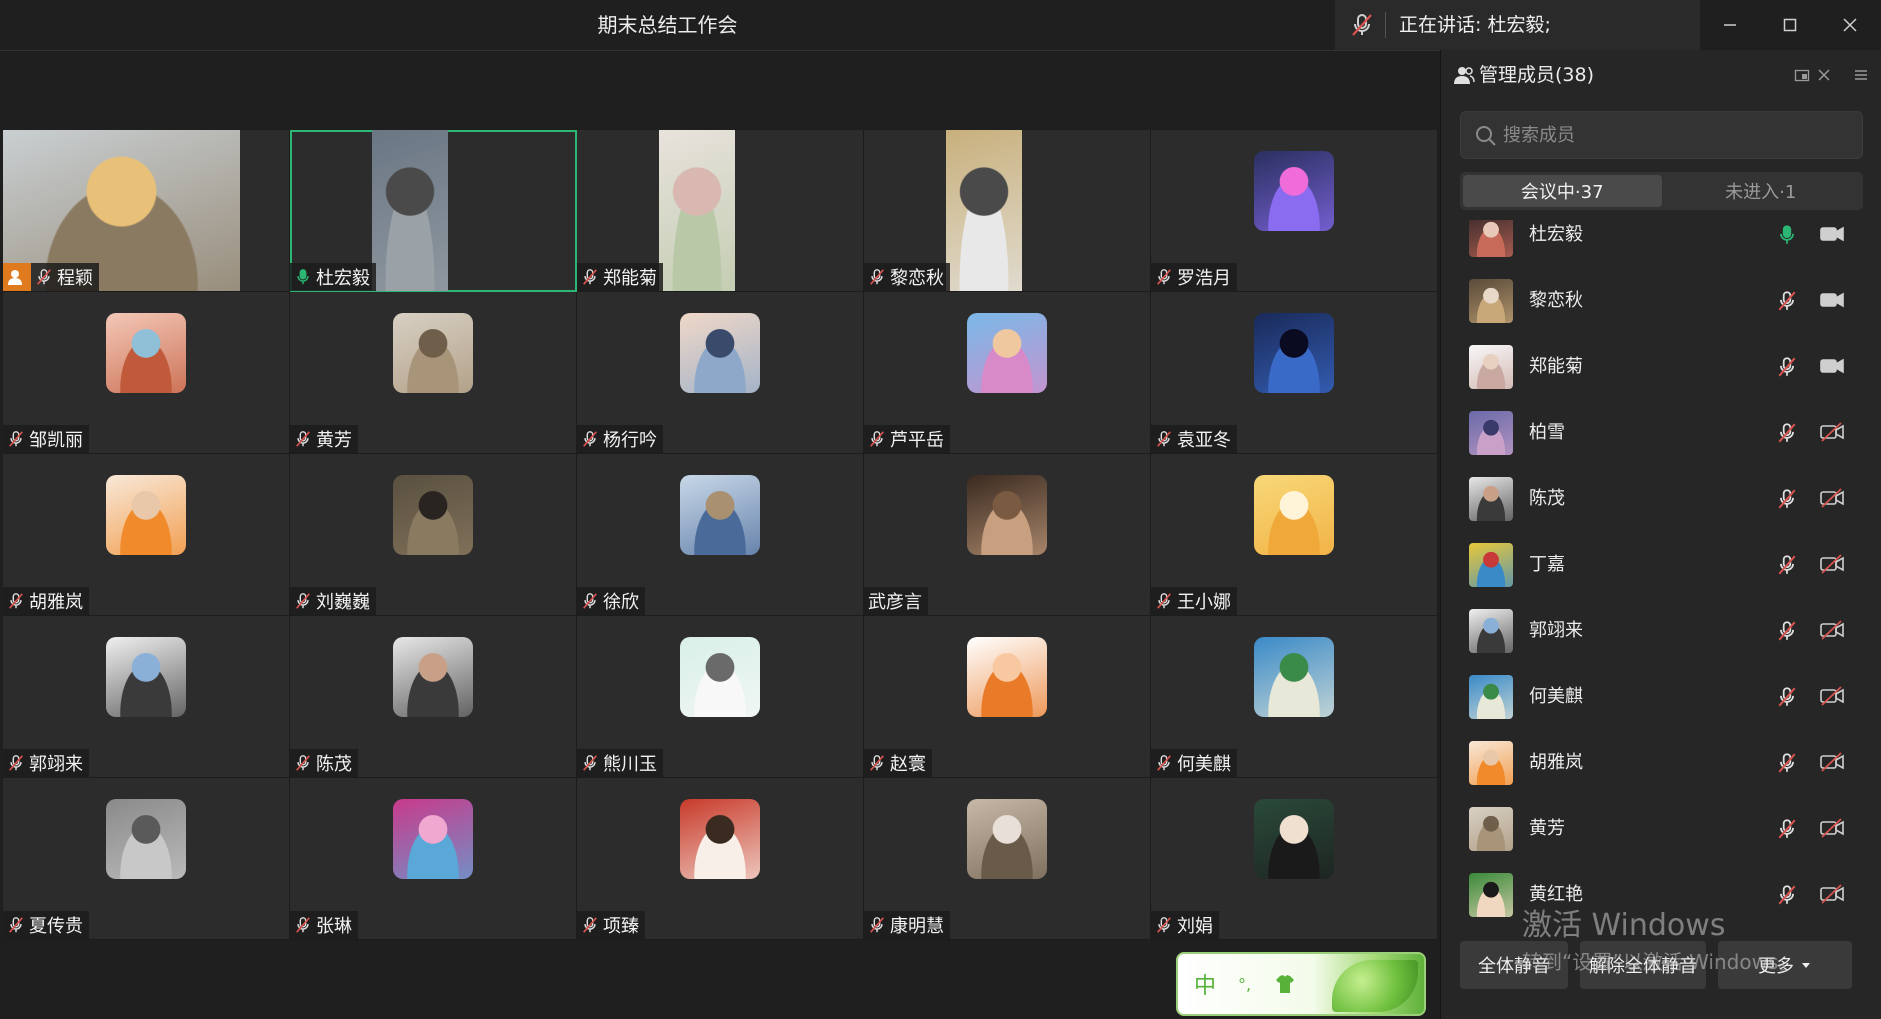  I want to click on video-tile: 芦平岳, so click(1007, 373).